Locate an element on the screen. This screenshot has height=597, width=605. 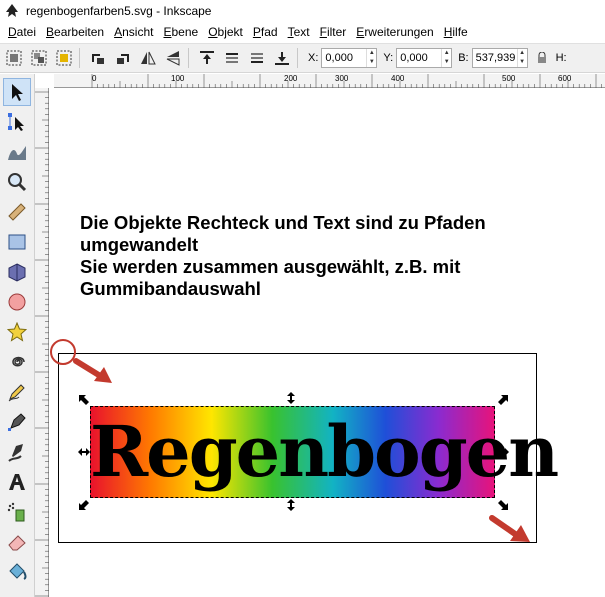
scale-handle-bottom-icon is located at coordinates (291, 505).